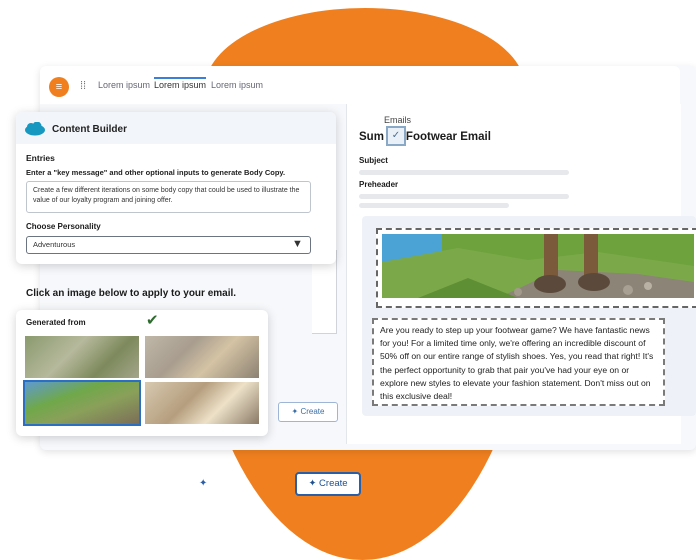 This screenshot has height=560, width=696. What do you see at coordinates (448, 137) in the screenshot?
I see `email-title-right: Footwear Email` at bounding box center [448, 137].